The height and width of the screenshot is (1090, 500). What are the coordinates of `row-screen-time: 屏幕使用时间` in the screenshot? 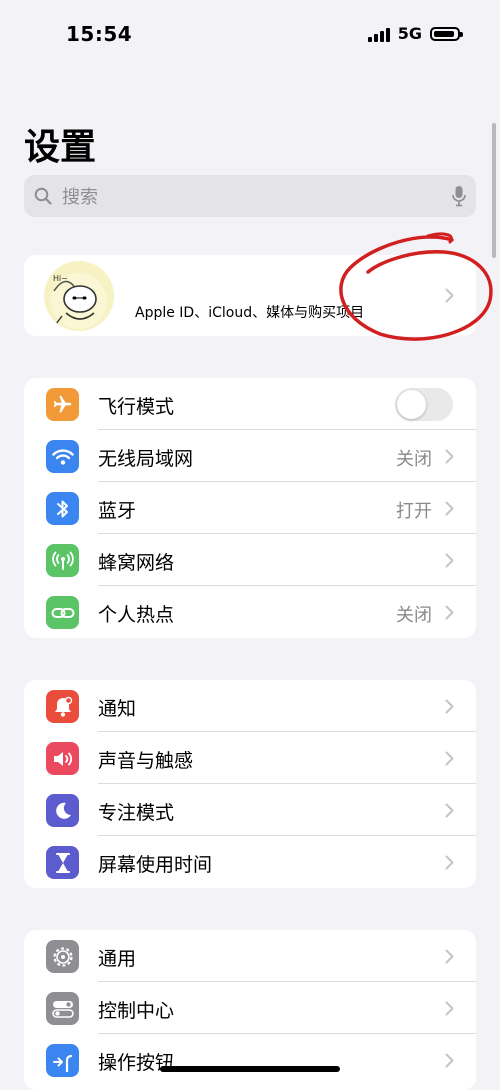 It's located at (250, 862).